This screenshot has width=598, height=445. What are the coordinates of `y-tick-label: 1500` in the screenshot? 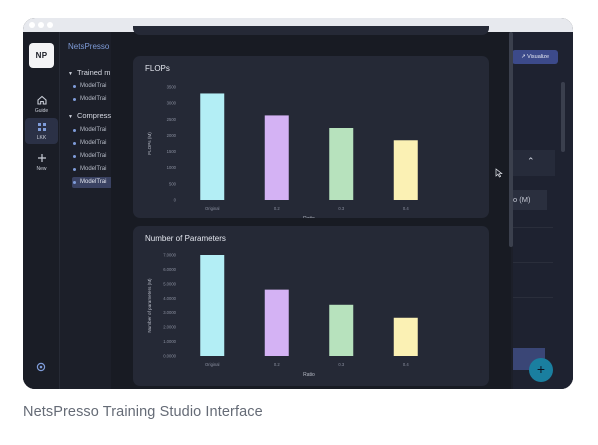 It's located at (172, 151).